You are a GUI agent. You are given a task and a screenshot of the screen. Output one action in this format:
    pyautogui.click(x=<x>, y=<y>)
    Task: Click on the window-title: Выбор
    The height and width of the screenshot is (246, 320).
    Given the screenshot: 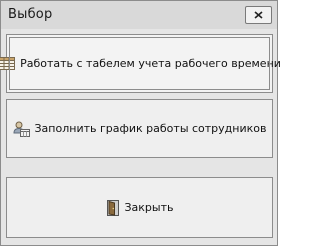 What is the action you would take?
    pyautogui.click(x=30, y=14)
    